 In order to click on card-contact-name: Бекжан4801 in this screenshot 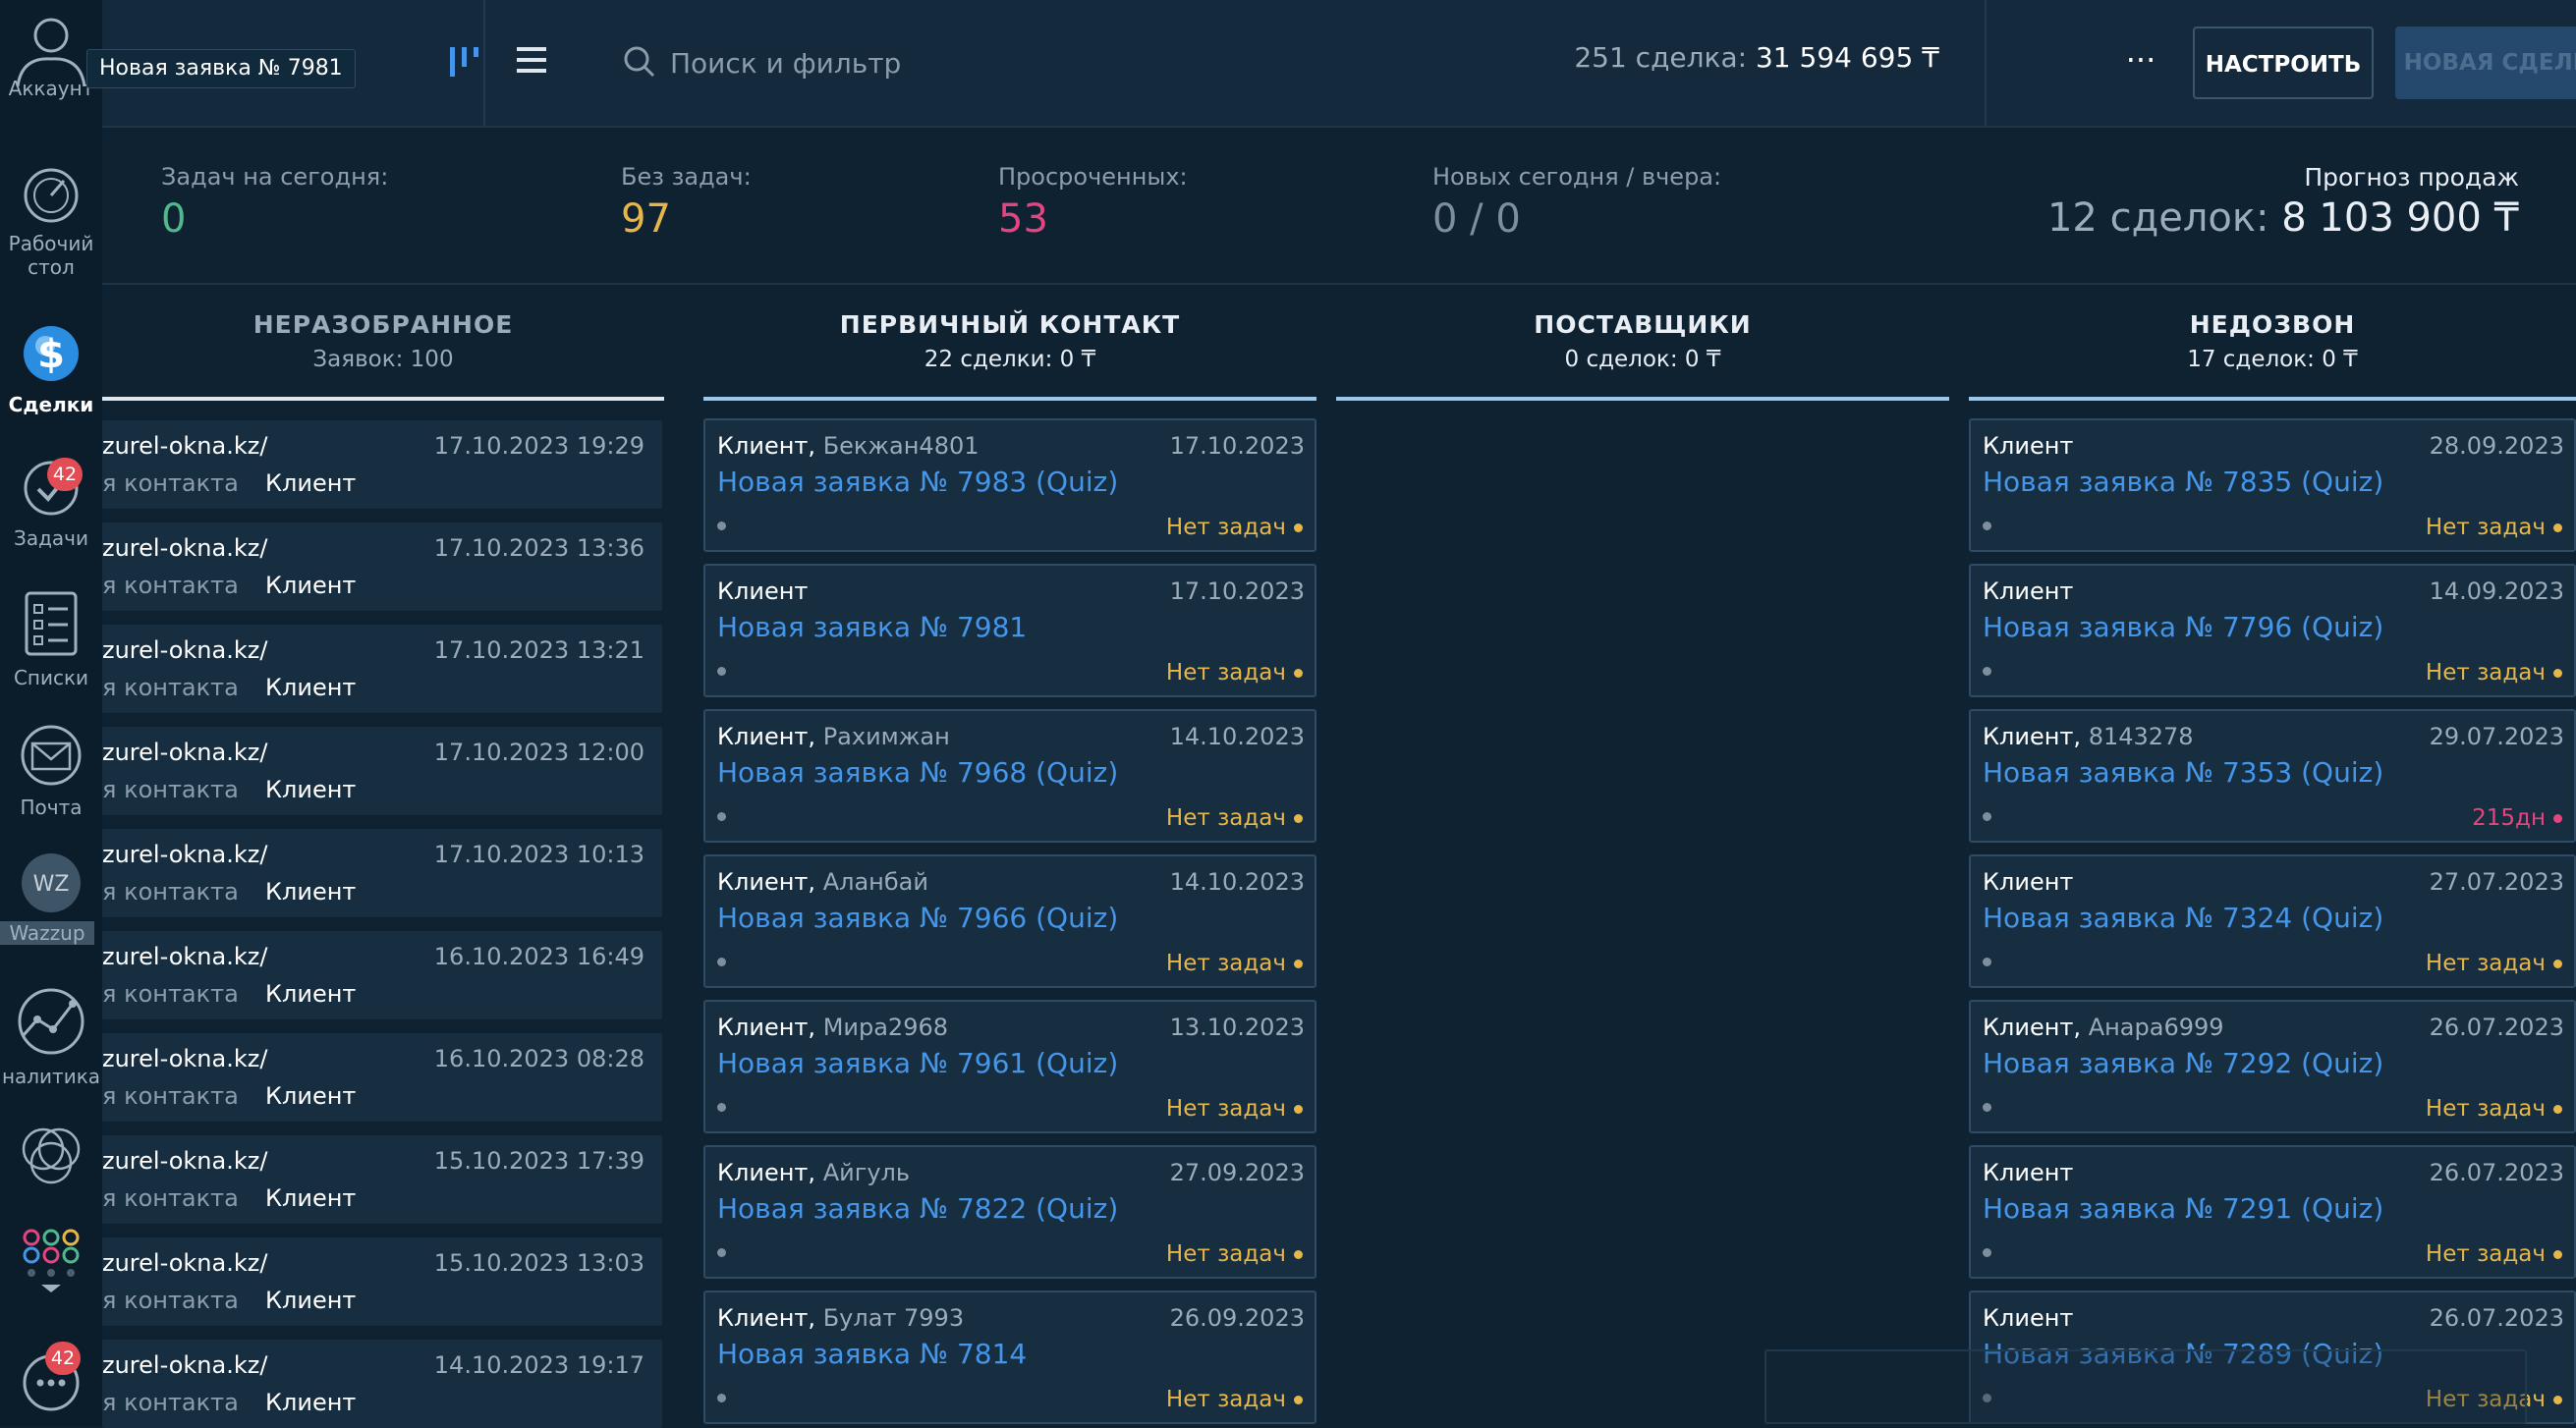, I will do `click(901, 446)`.